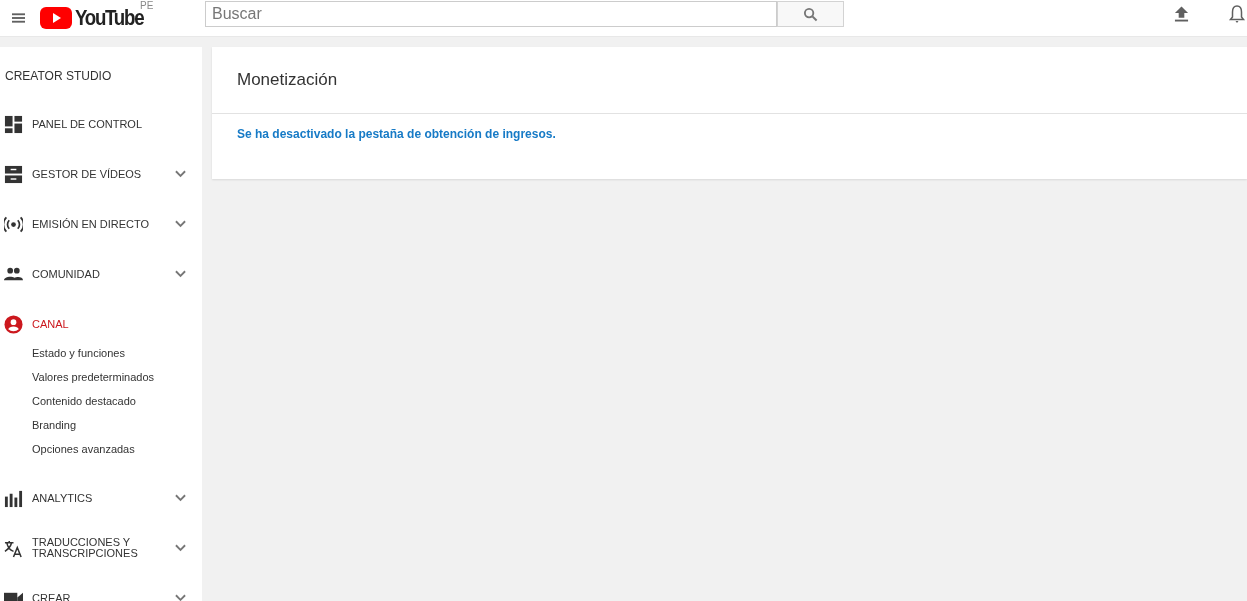 This screenshot has height=601, width=1247. I want to click on submenu-item: Opciones avanzadas, so click(101, 449).